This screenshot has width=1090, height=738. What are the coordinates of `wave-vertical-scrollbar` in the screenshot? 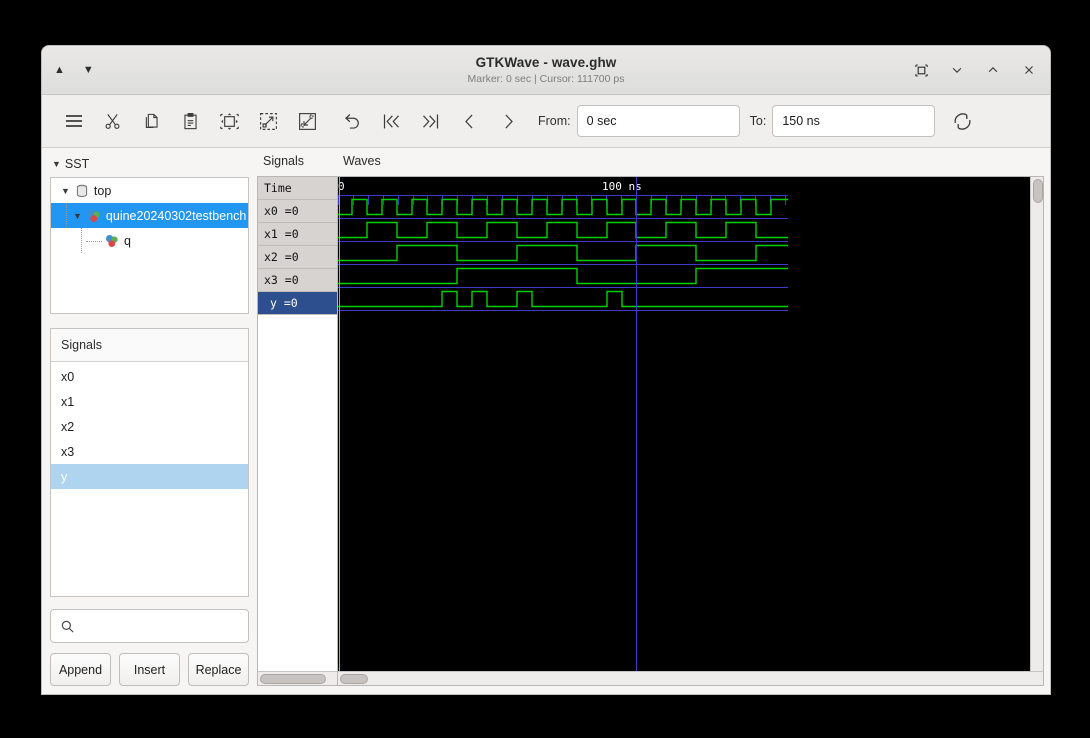 It's located at (1036, 424).